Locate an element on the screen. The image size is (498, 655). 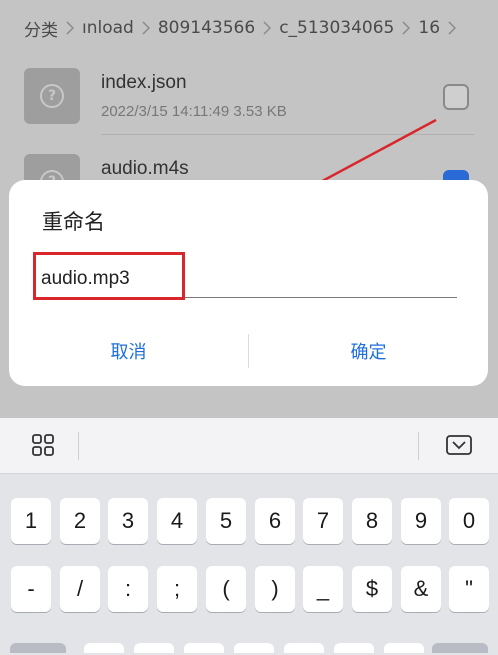
breadcrumb-item-category: 分类 is located at coordinates (41, 28).